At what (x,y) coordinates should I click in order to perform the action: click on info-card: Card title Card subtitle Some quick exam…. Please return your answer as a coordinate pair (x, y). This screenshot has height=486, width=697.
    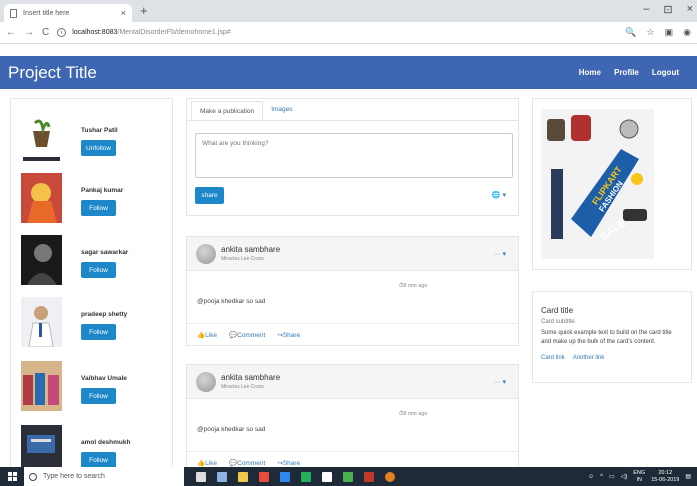
    Looking at the image, I should click on (612, 337).